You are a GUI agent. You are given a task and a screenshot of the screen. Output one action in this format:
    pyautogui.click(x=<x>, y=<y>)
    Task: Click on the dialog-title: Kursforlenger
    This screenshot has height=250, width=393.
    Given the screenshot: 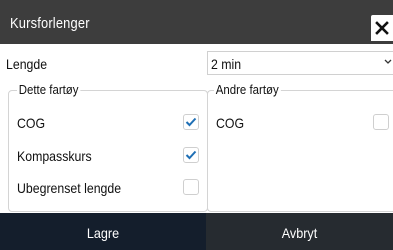 What is the action you would take?
    pyautogui.click(x=50, y=23)
    